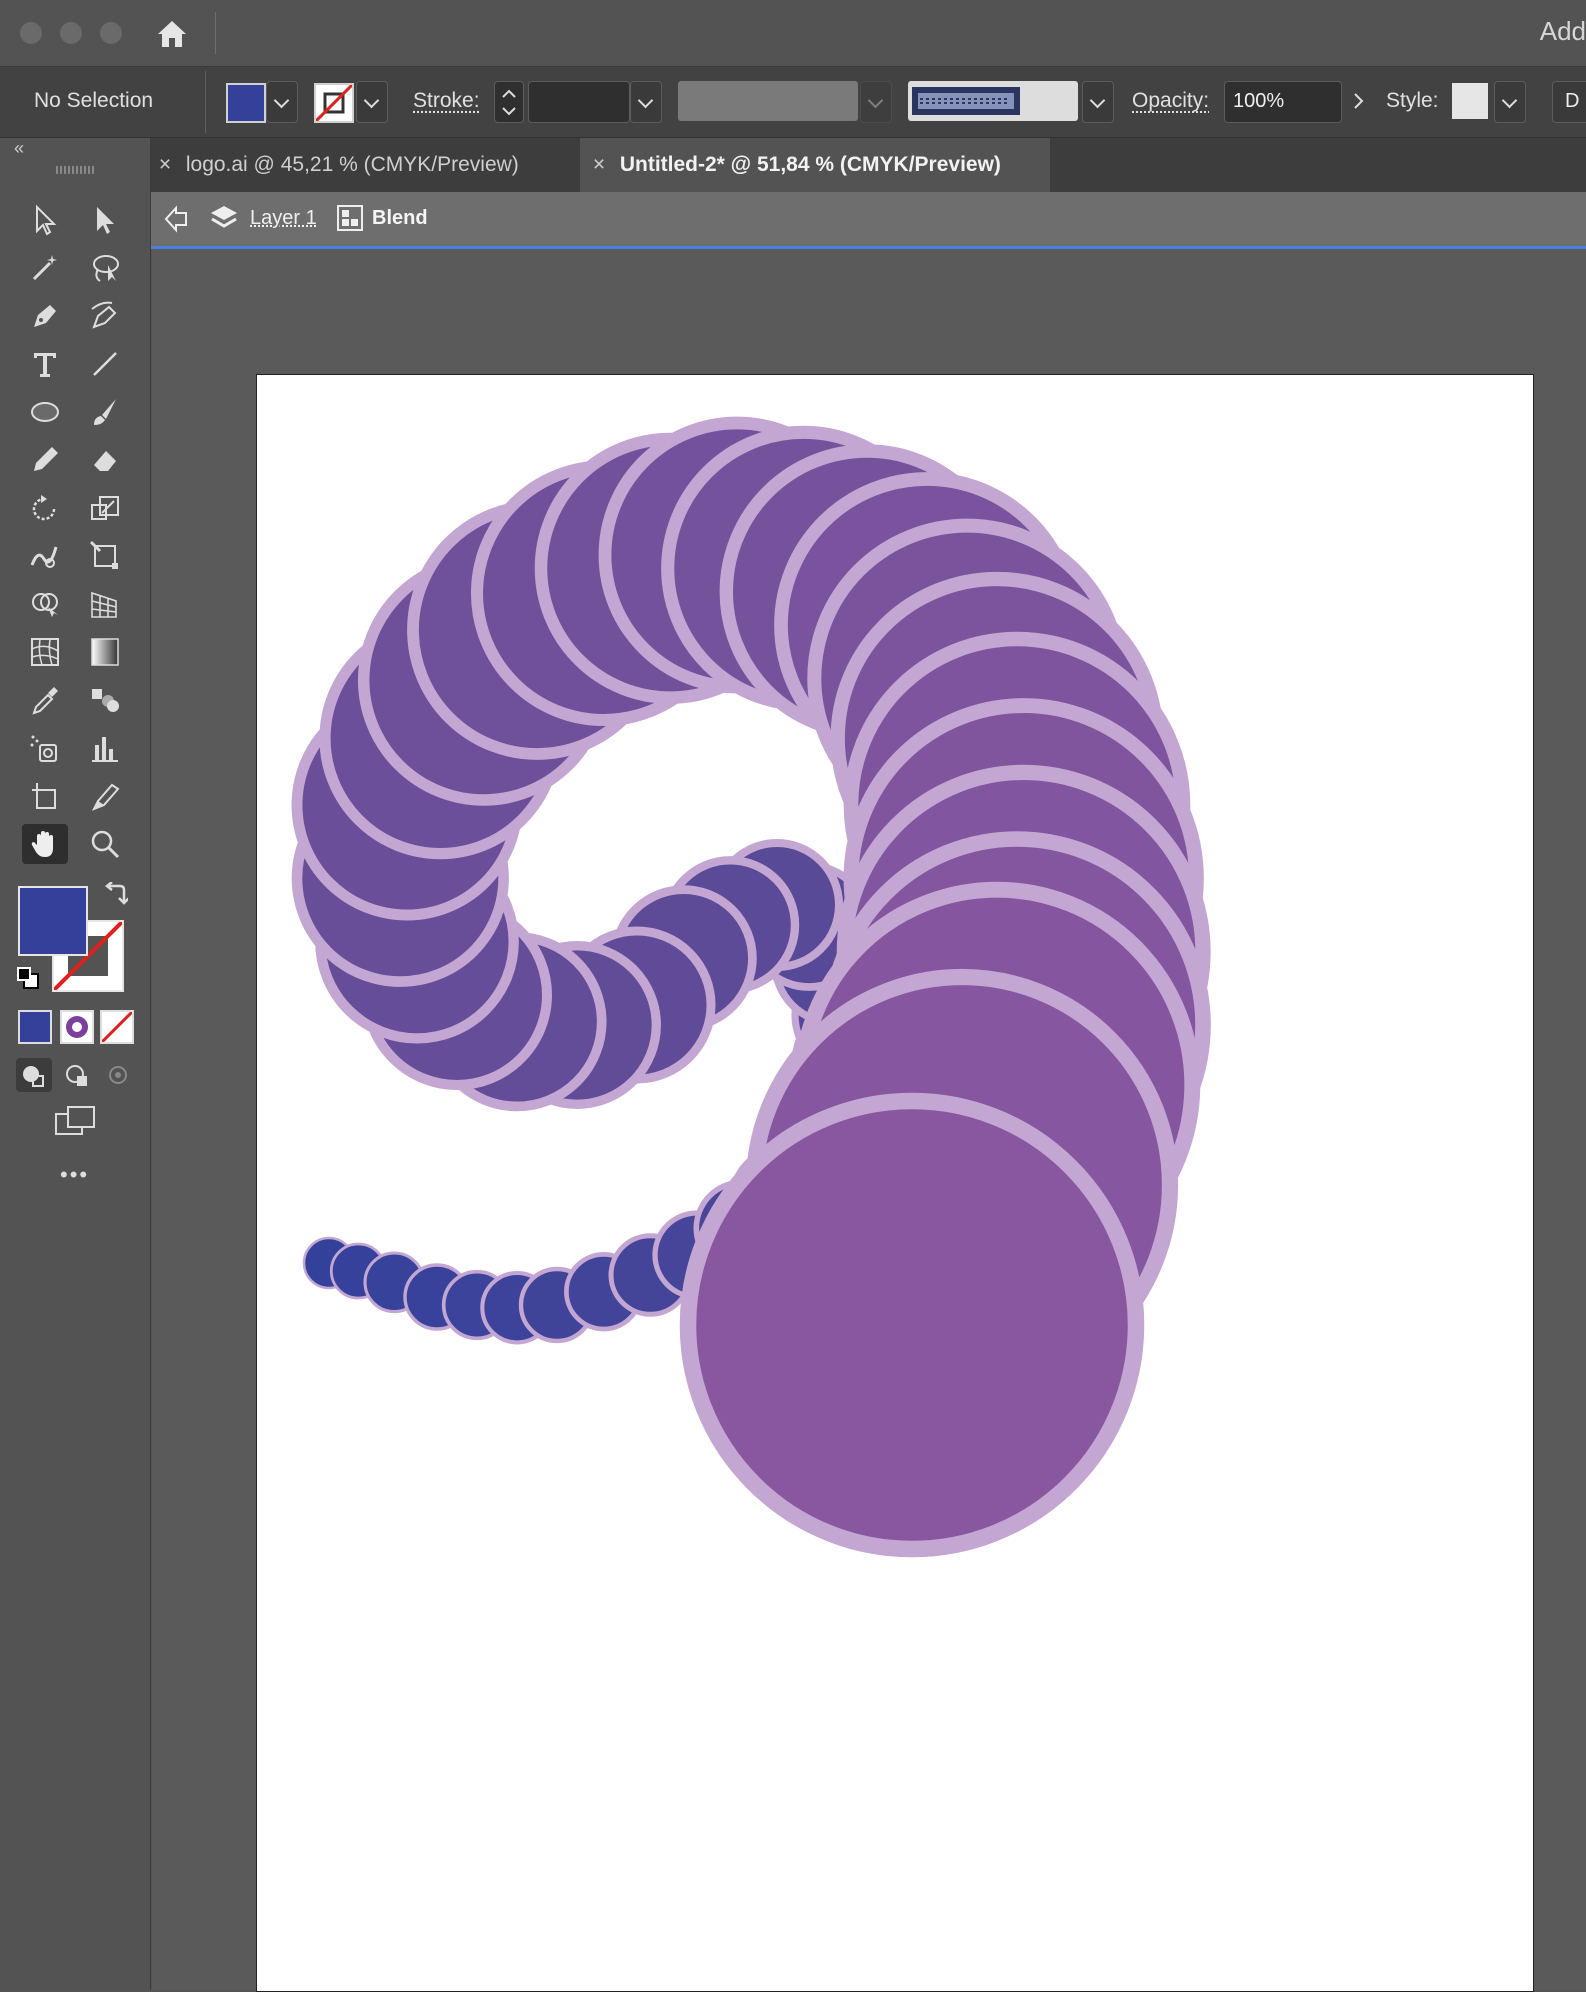 The width and height of the screenshot is (1586, 1992). Describe the element at coordinates (105, 556) in the screenshot. I see `free-transform-icon` at that location.